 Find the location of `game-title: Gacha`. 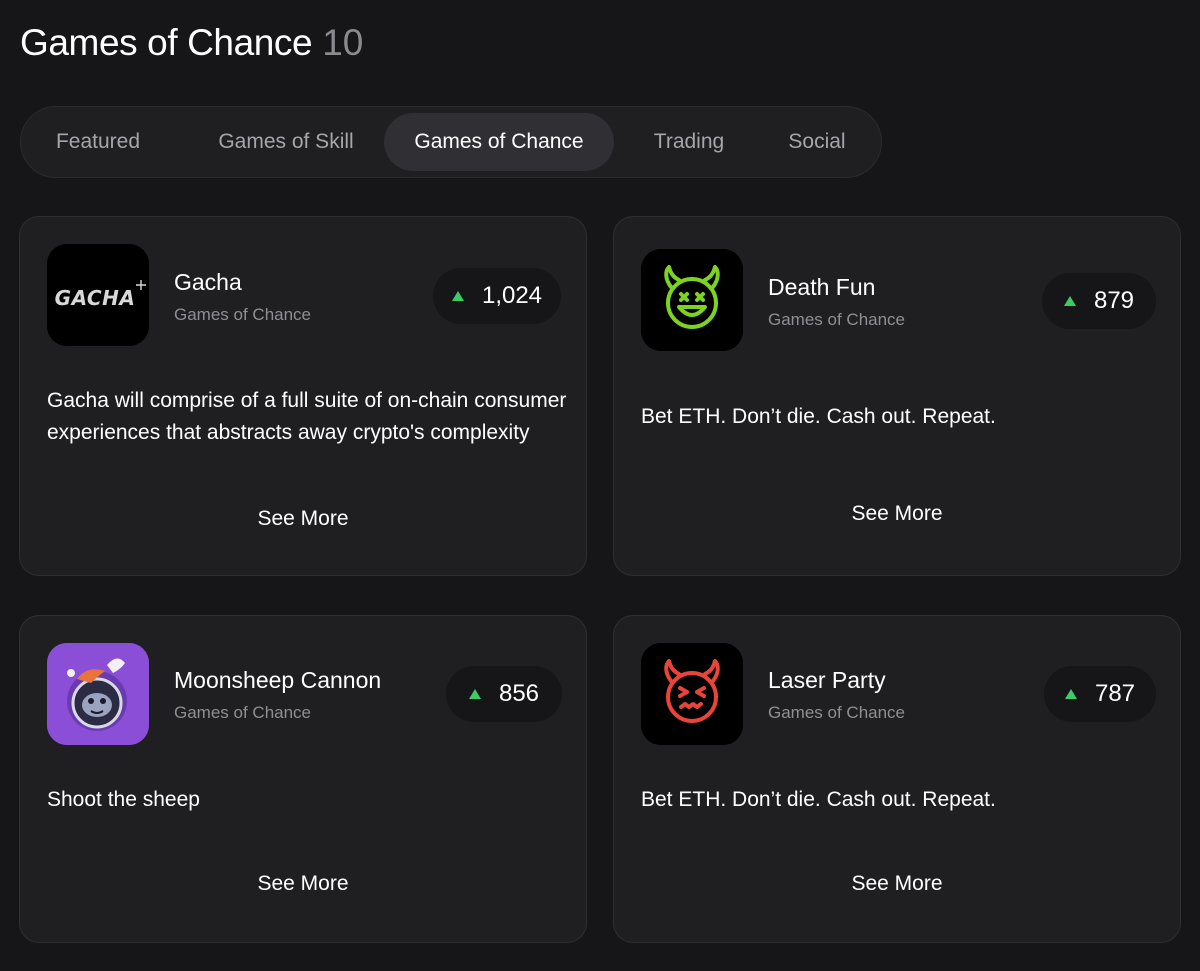

game-title: Gacha is located at coordinates (208, 282).